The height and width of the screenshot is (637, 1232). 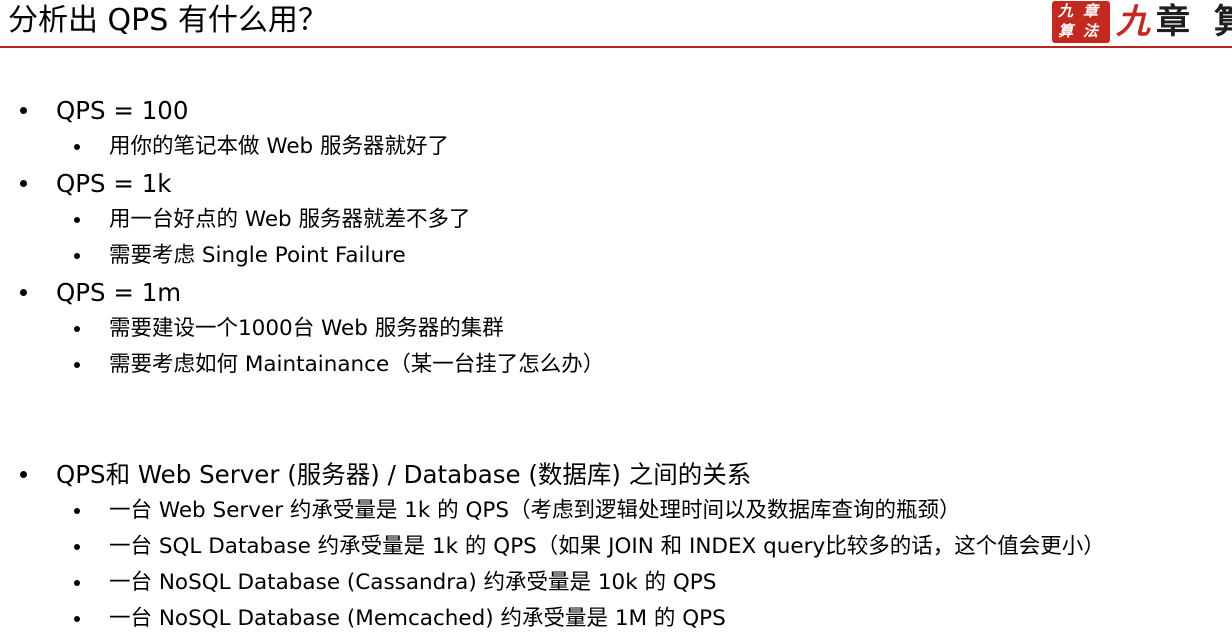 I want to click on jiuzhang-logo: 九 章 算 法 九章 算, so click(x=1141, y=22).